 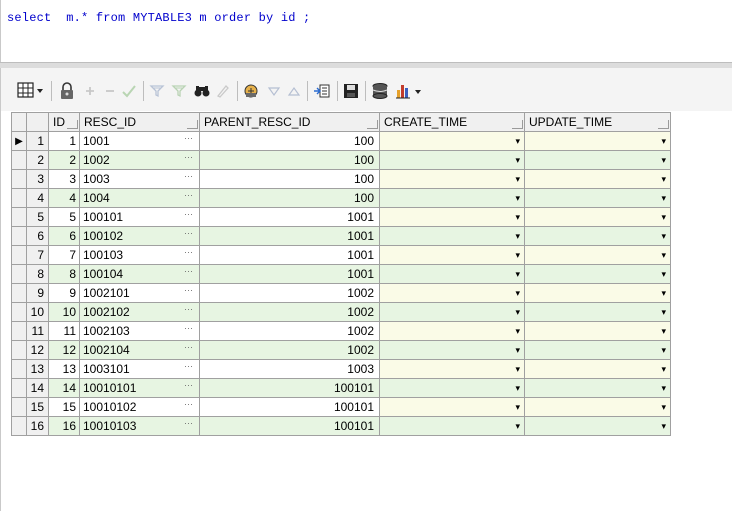 What do you see at coordinates (64, 179) in the screenshot?
I see `cell-id: 3` at bounding box center [64, 179].